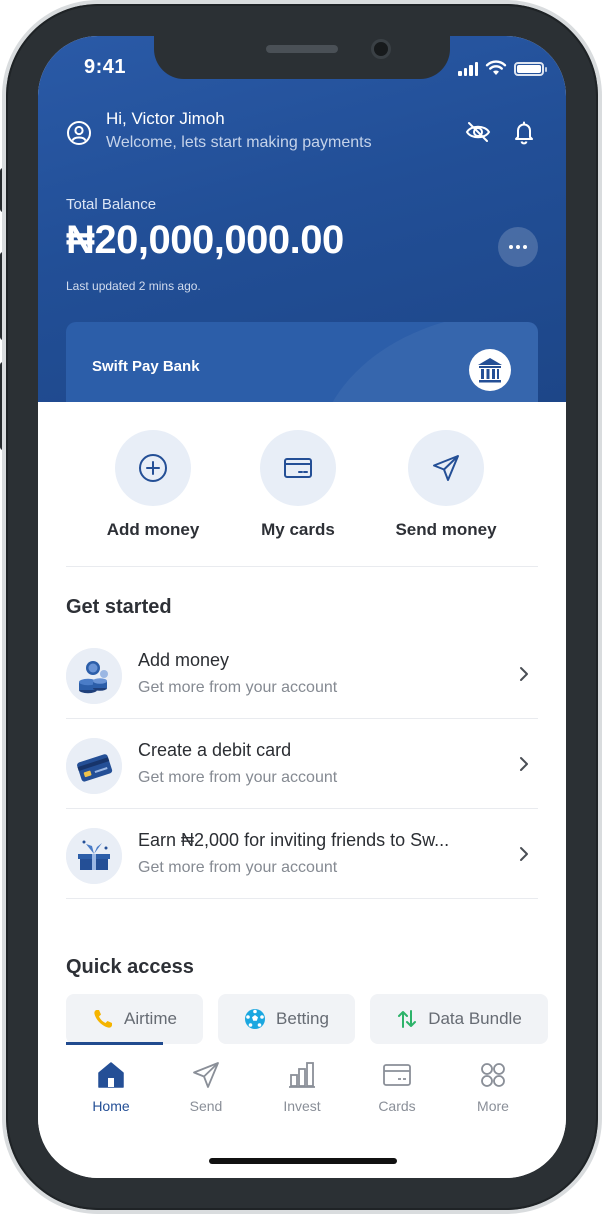  What do you see at coordinates (103, 1019) in the screenshot?
I see `phone-icon` at bounding box center [103, 1019].